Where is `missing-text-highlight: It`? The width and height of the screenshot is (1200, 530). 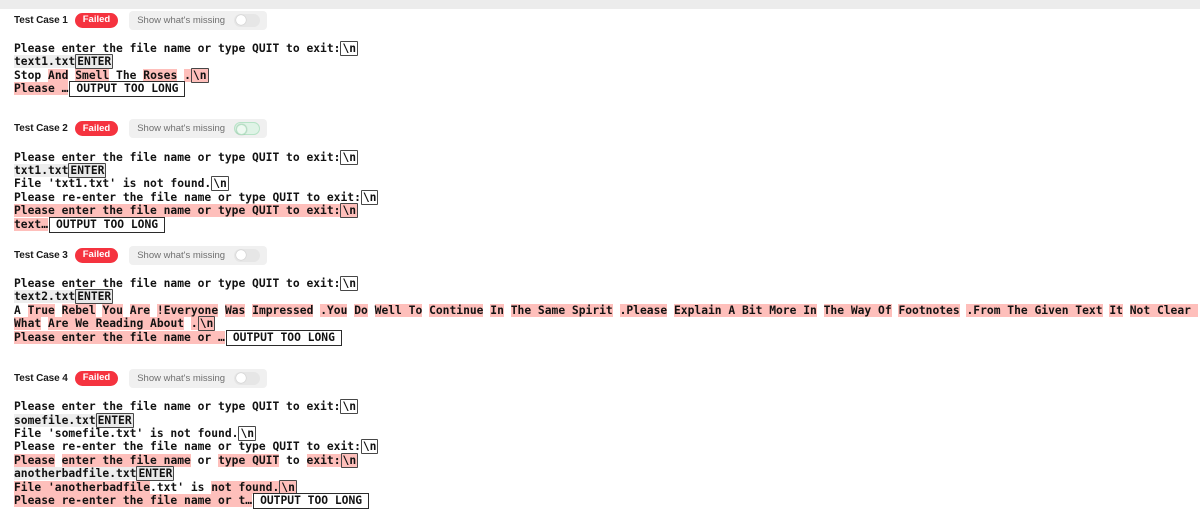
missing-text-highlight: It is located at coordinates (1116, 310).